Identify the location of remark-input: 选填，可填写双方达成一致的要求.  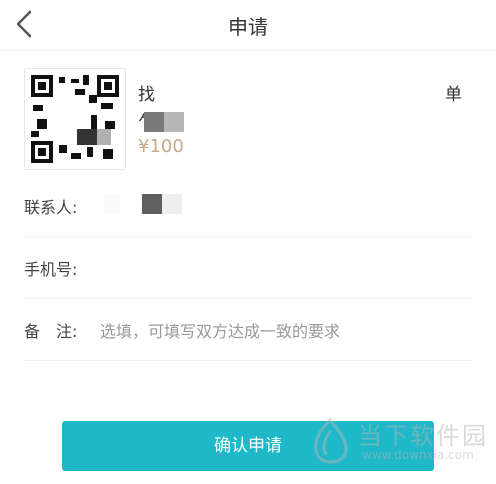
(220, 330).